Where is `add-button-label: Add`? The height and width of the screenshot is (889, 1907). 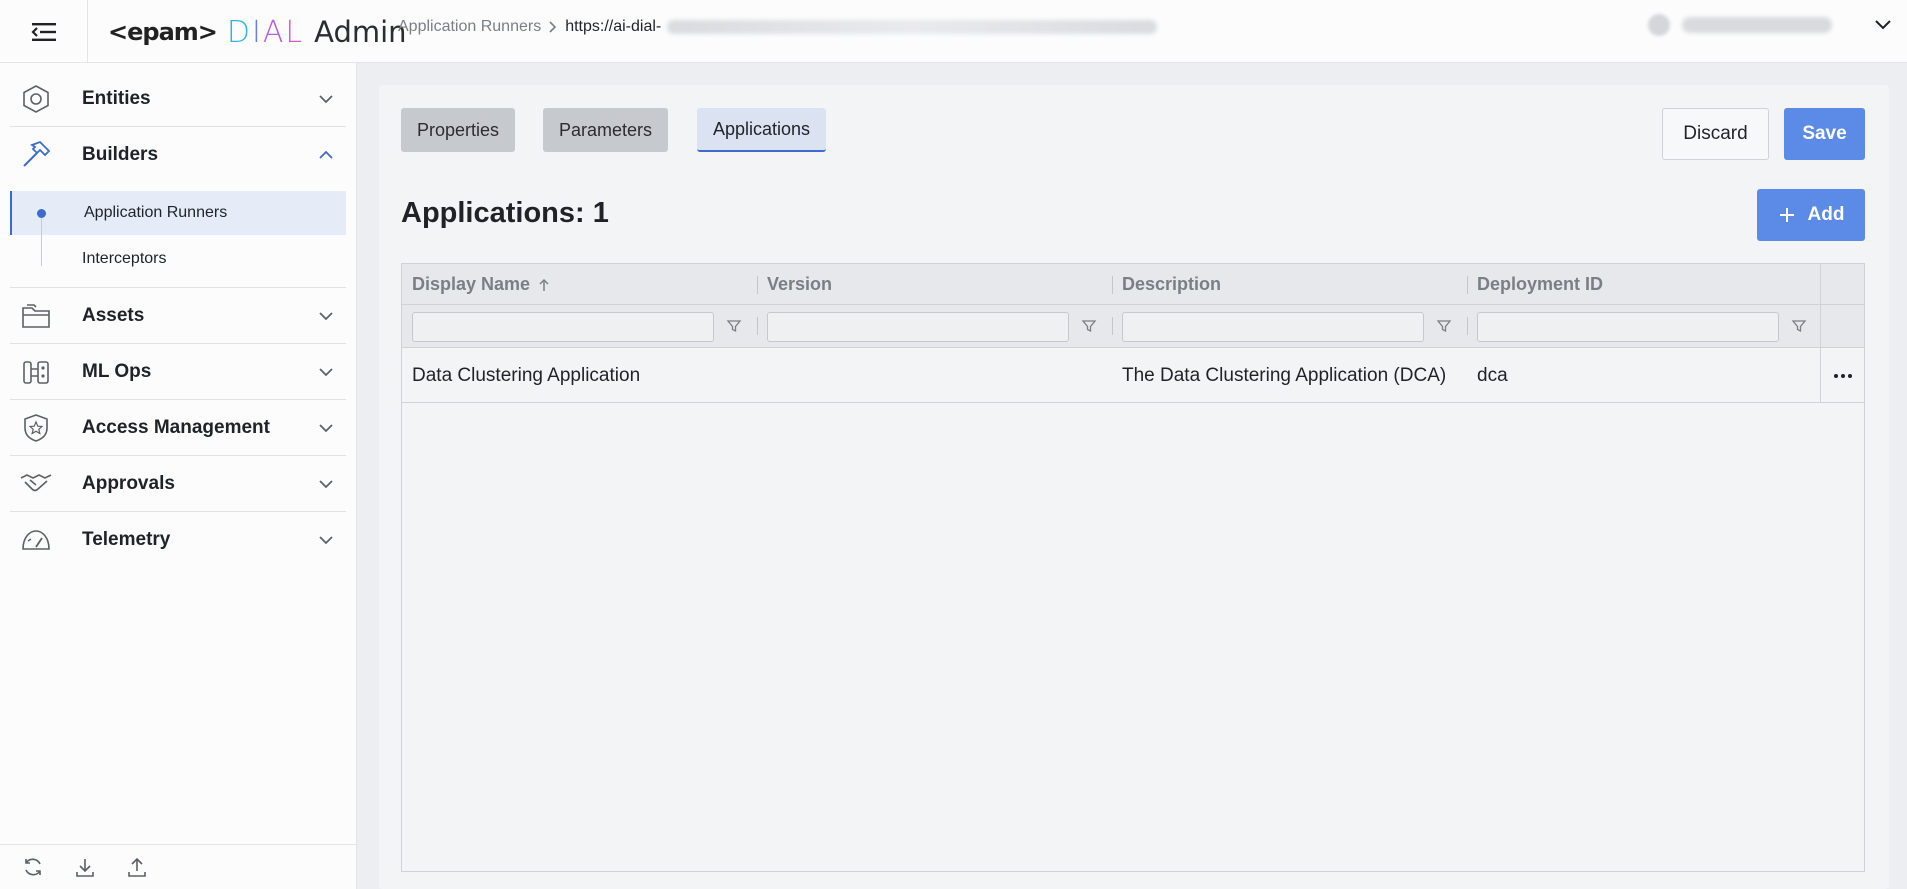 add-button-label: Add is located at coordinates (1826, 214).